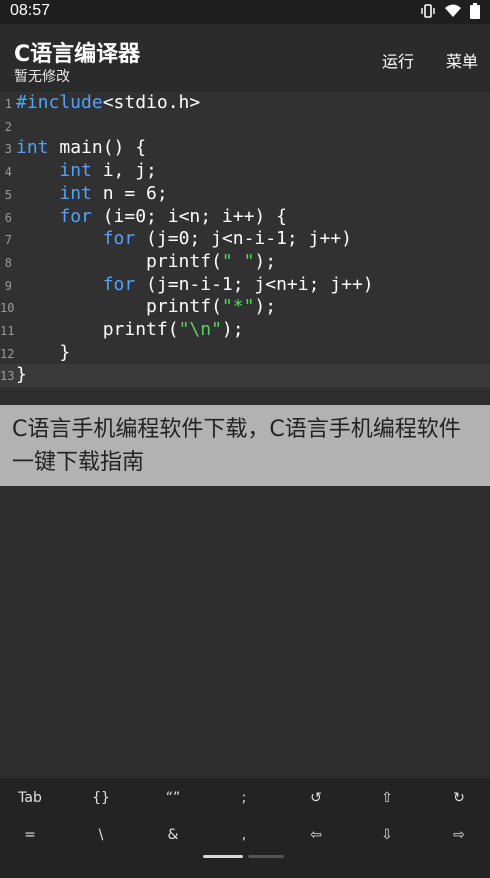  Describe the element at coordinates (428, 11) in the screenshot. I see `vibrate-icon` at that location.